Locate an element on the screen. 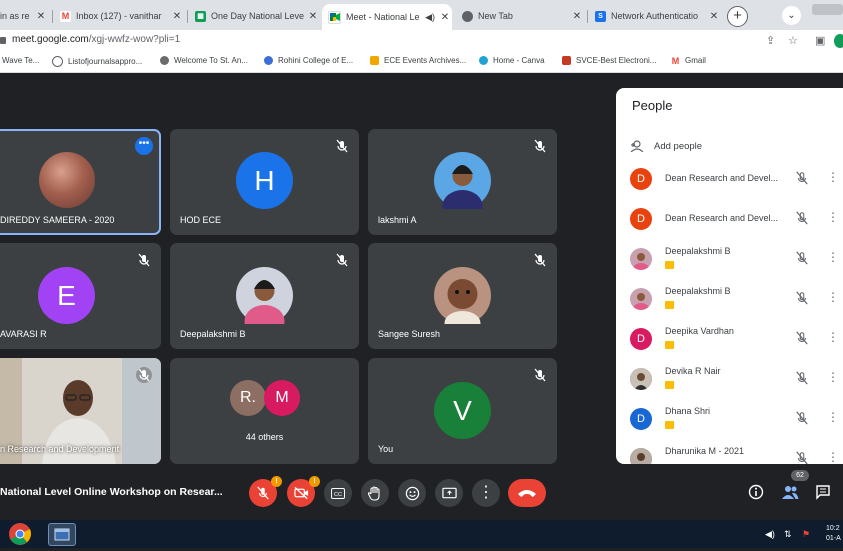  participant-tile: Sangee Suresh is located at coordinates (462, 296).